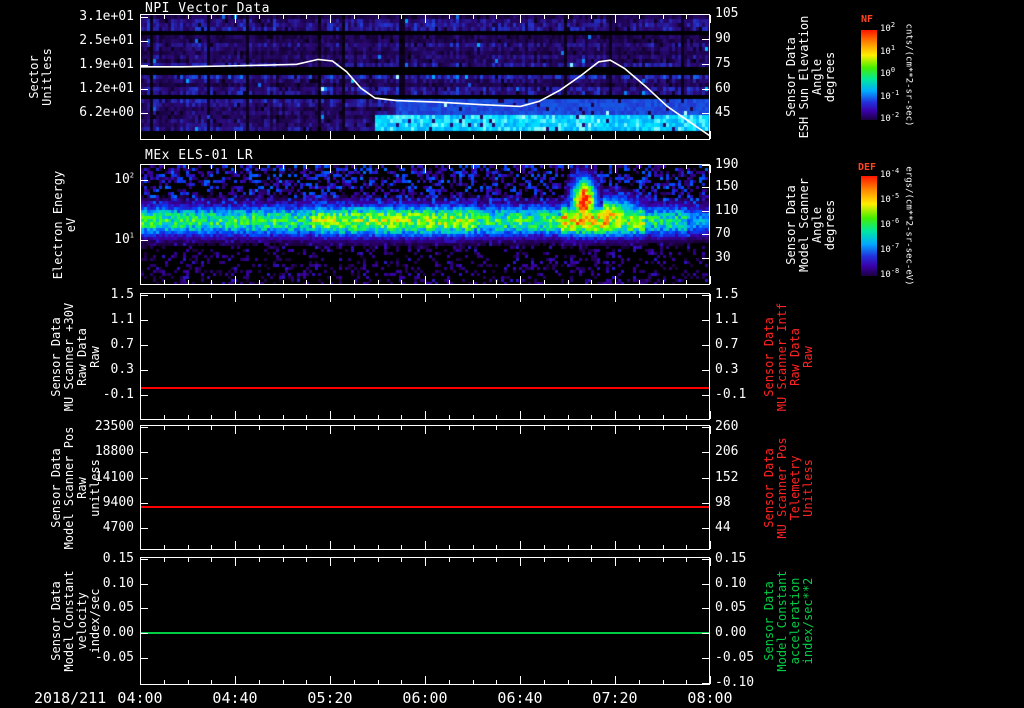 The image size is (1024, 708). I want to click on left-tick-label: 0.15, so click(118, 559).